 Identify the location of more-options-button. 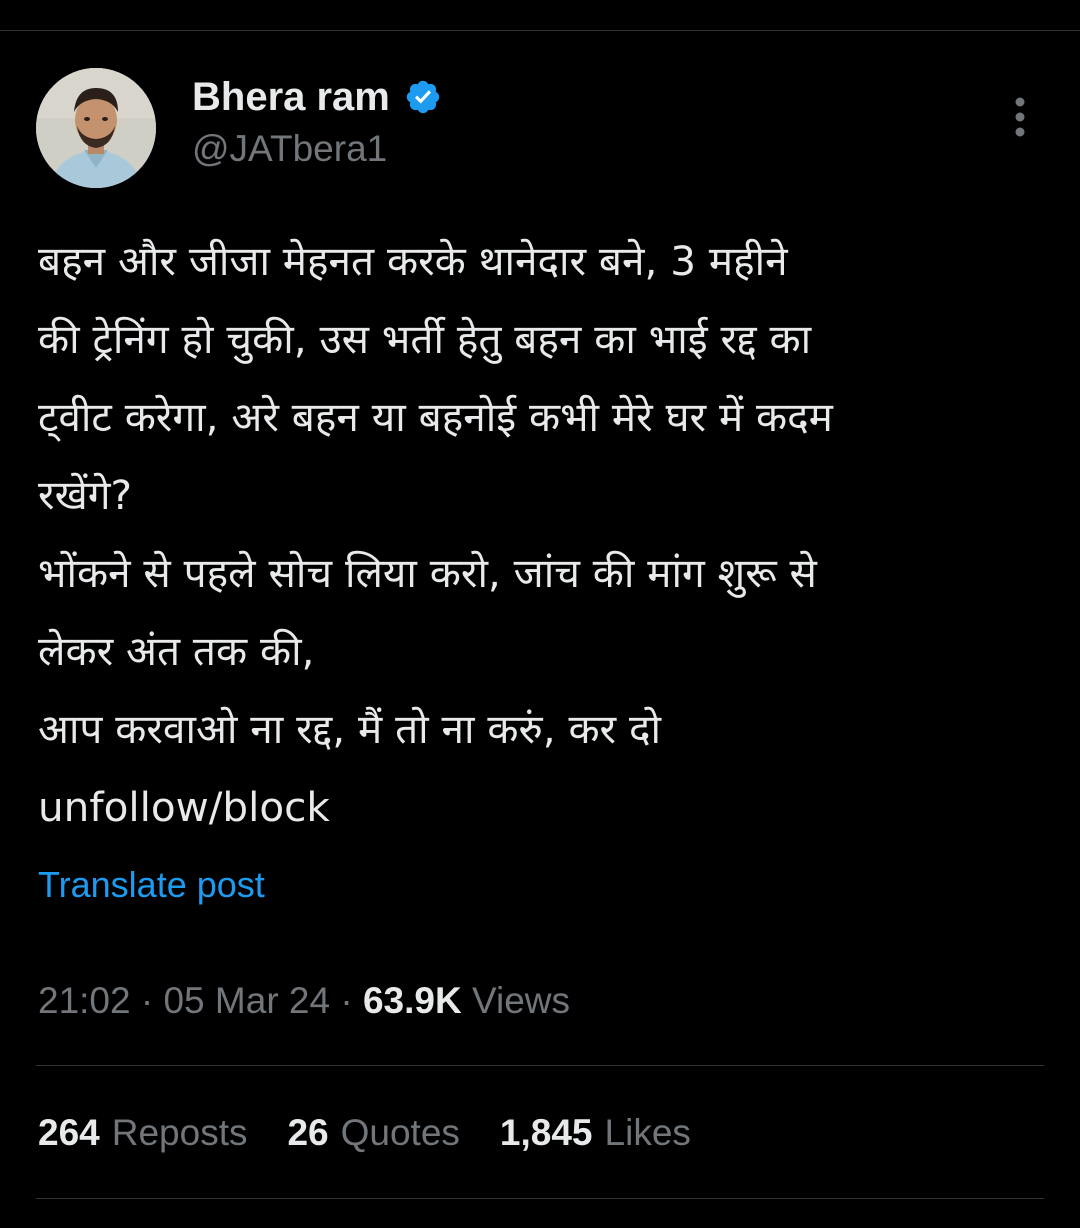
(1020, 117).